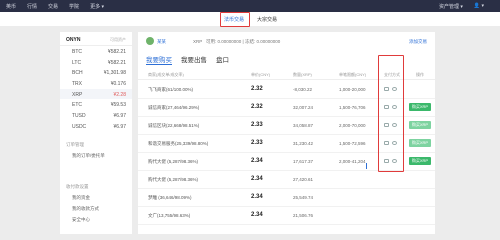 This screenshot has height=240, width=500. I want to click on sidebar-item-xrp: XRP ¥2.28, so click(96, 94).